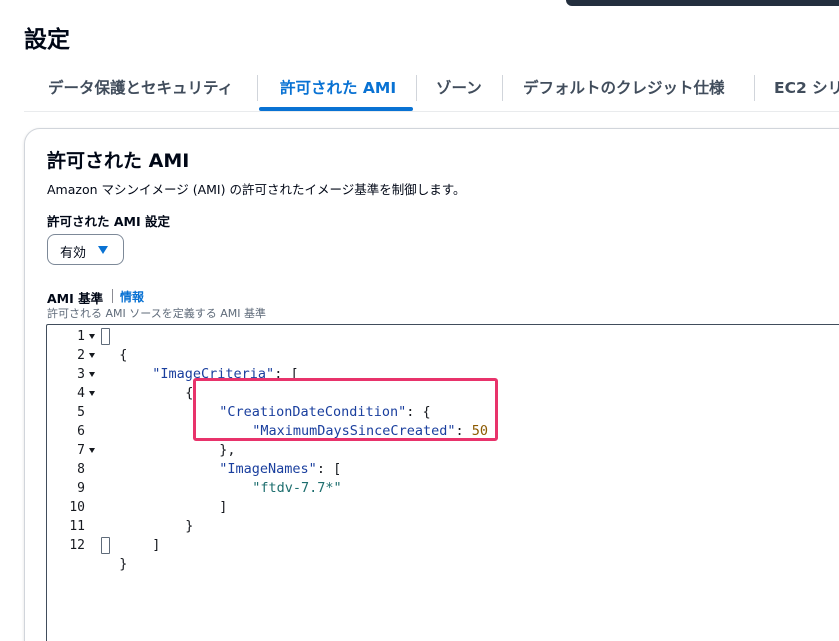 This screenshot has width=839, height=641. Describe the element at coordinates (338, 89) in the screenshot. I see `tab-allowed-ami: 許可された AMI` at that location.